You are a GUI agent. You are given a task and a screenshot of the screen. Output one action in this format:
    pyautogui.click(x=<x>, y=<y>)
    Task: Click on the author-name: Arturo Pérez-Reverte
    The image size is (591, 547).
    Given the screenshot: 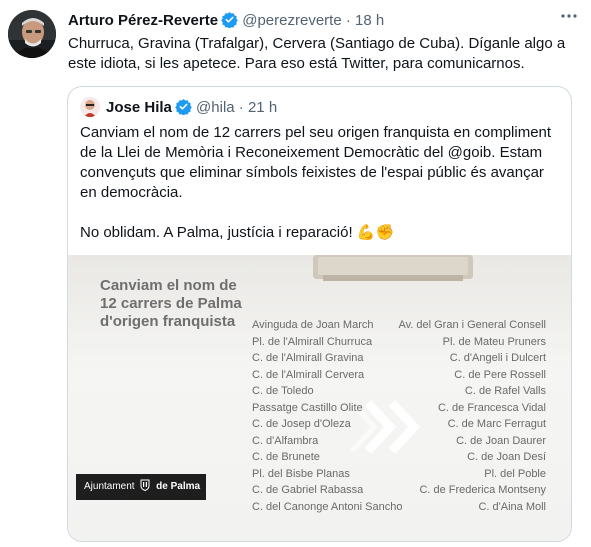 What is the action you would take?
    pyautogui.click(x=143, y=20)
    